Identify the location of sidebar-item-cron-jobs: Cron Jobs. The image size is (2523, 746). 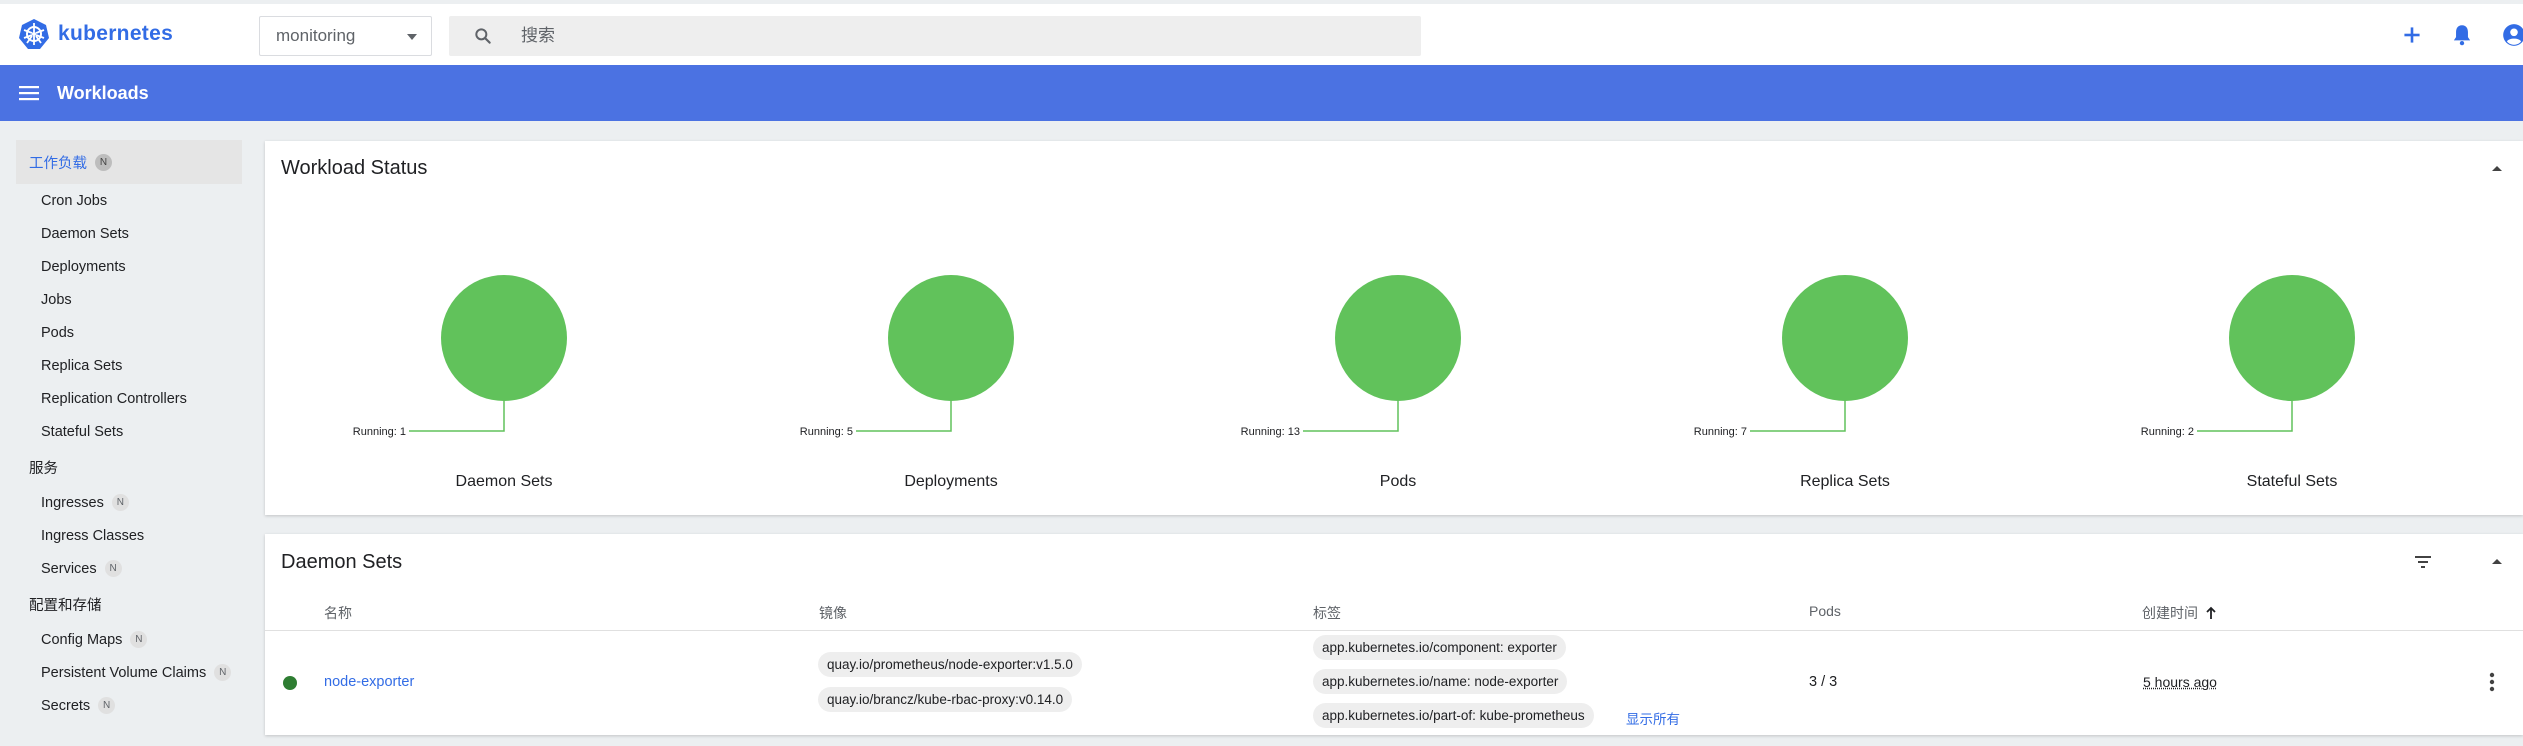
(129, 200).